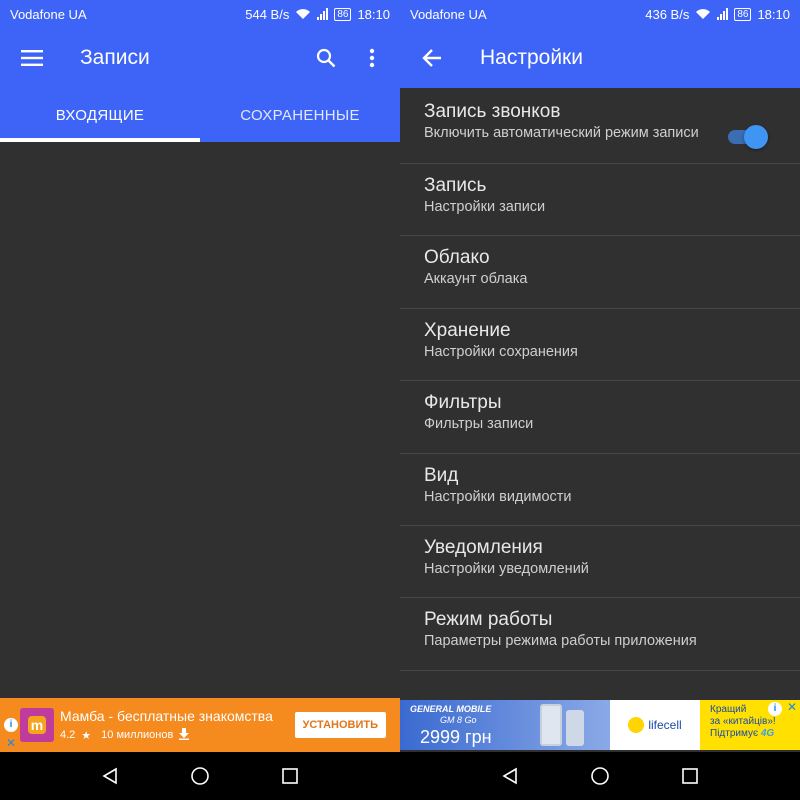 This screenshot has height=800, width=800. Describe the element at coordinates (457, 258) in the screenshot. I see `settings-item-title: Облако` at that location.